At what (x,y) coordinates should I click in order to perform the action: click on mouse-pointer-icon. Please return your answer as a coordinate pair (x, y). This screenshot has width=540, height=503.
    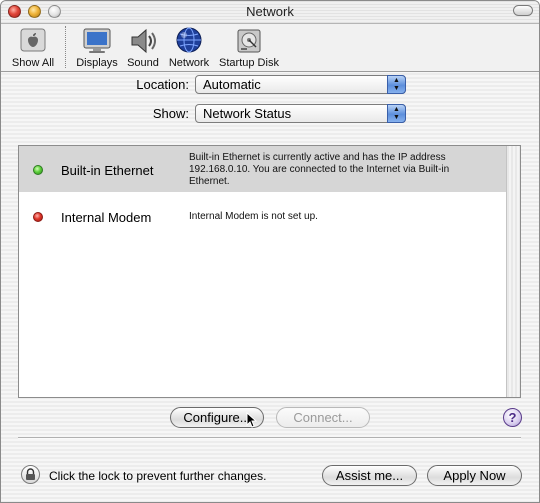
    Looking at the image, I should click on (252, 420).